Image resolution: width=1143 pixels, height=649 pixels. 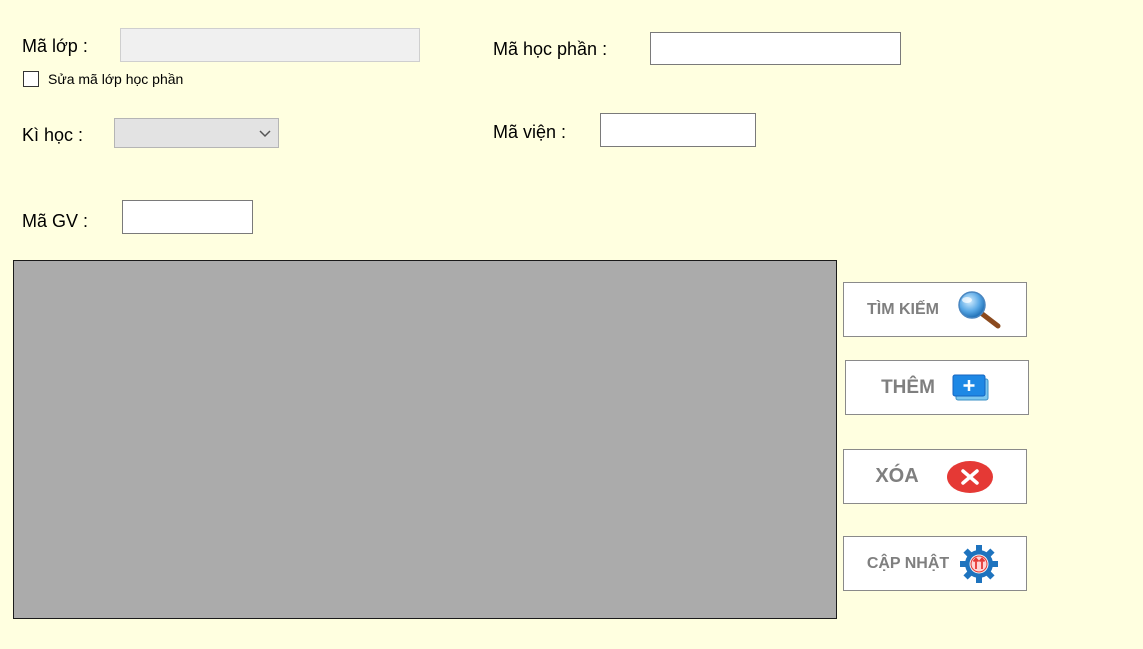 What do you see at coordinates (265, 133) in the screenshot?
I see `chevron-down-icon` at bounding box center [265, 133].